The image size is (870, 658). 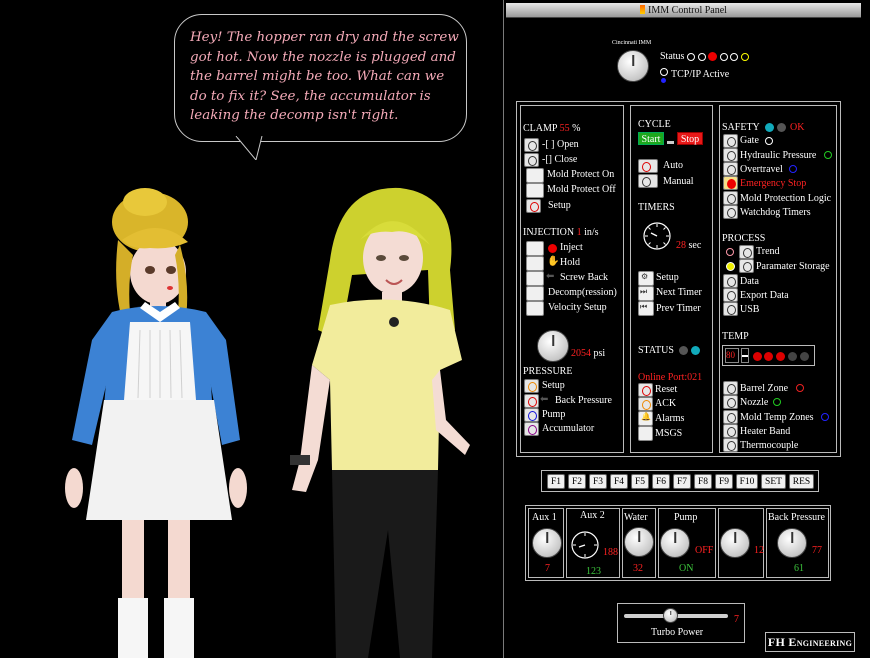 I want to click on f1-key: F1, so click(x=556, y=481).